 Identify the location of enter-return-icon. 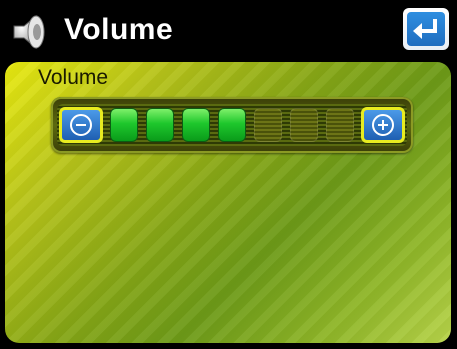
(425, 29).